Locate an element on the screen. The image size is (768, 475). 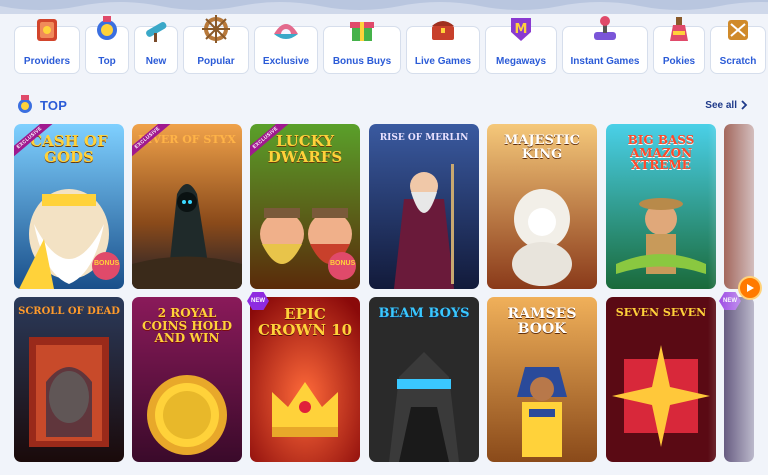
game-title: MAJESTIC KING is located at coordinates (542, 147).